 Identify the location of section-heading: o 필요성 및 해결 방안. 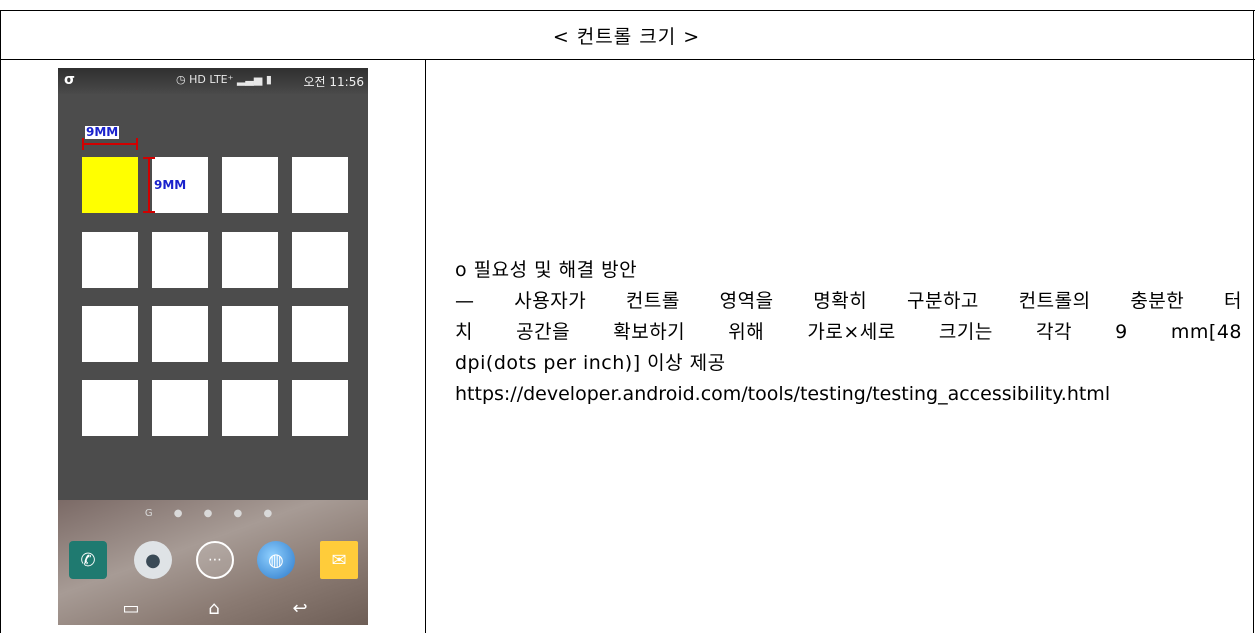
(546, 270).